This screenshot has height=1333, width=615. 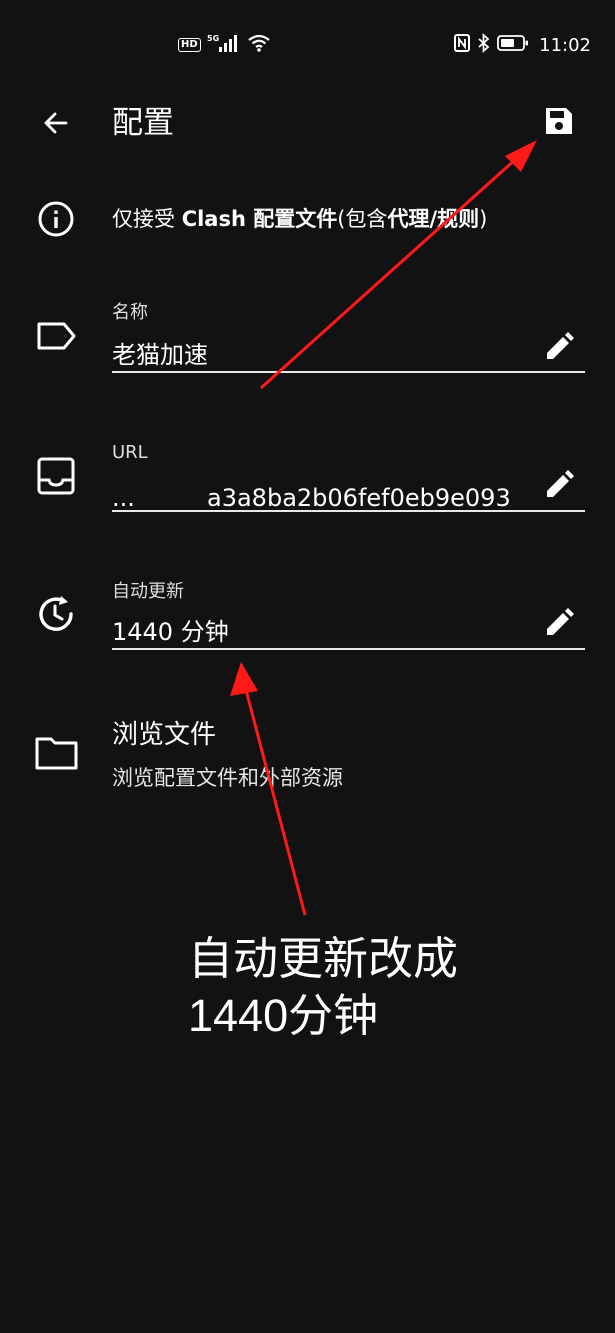 What do you see at coordinates (323, 958) in the screenshot?
I see `annotation-line-1: 自动更新改成` at bounding box center [323, 958].